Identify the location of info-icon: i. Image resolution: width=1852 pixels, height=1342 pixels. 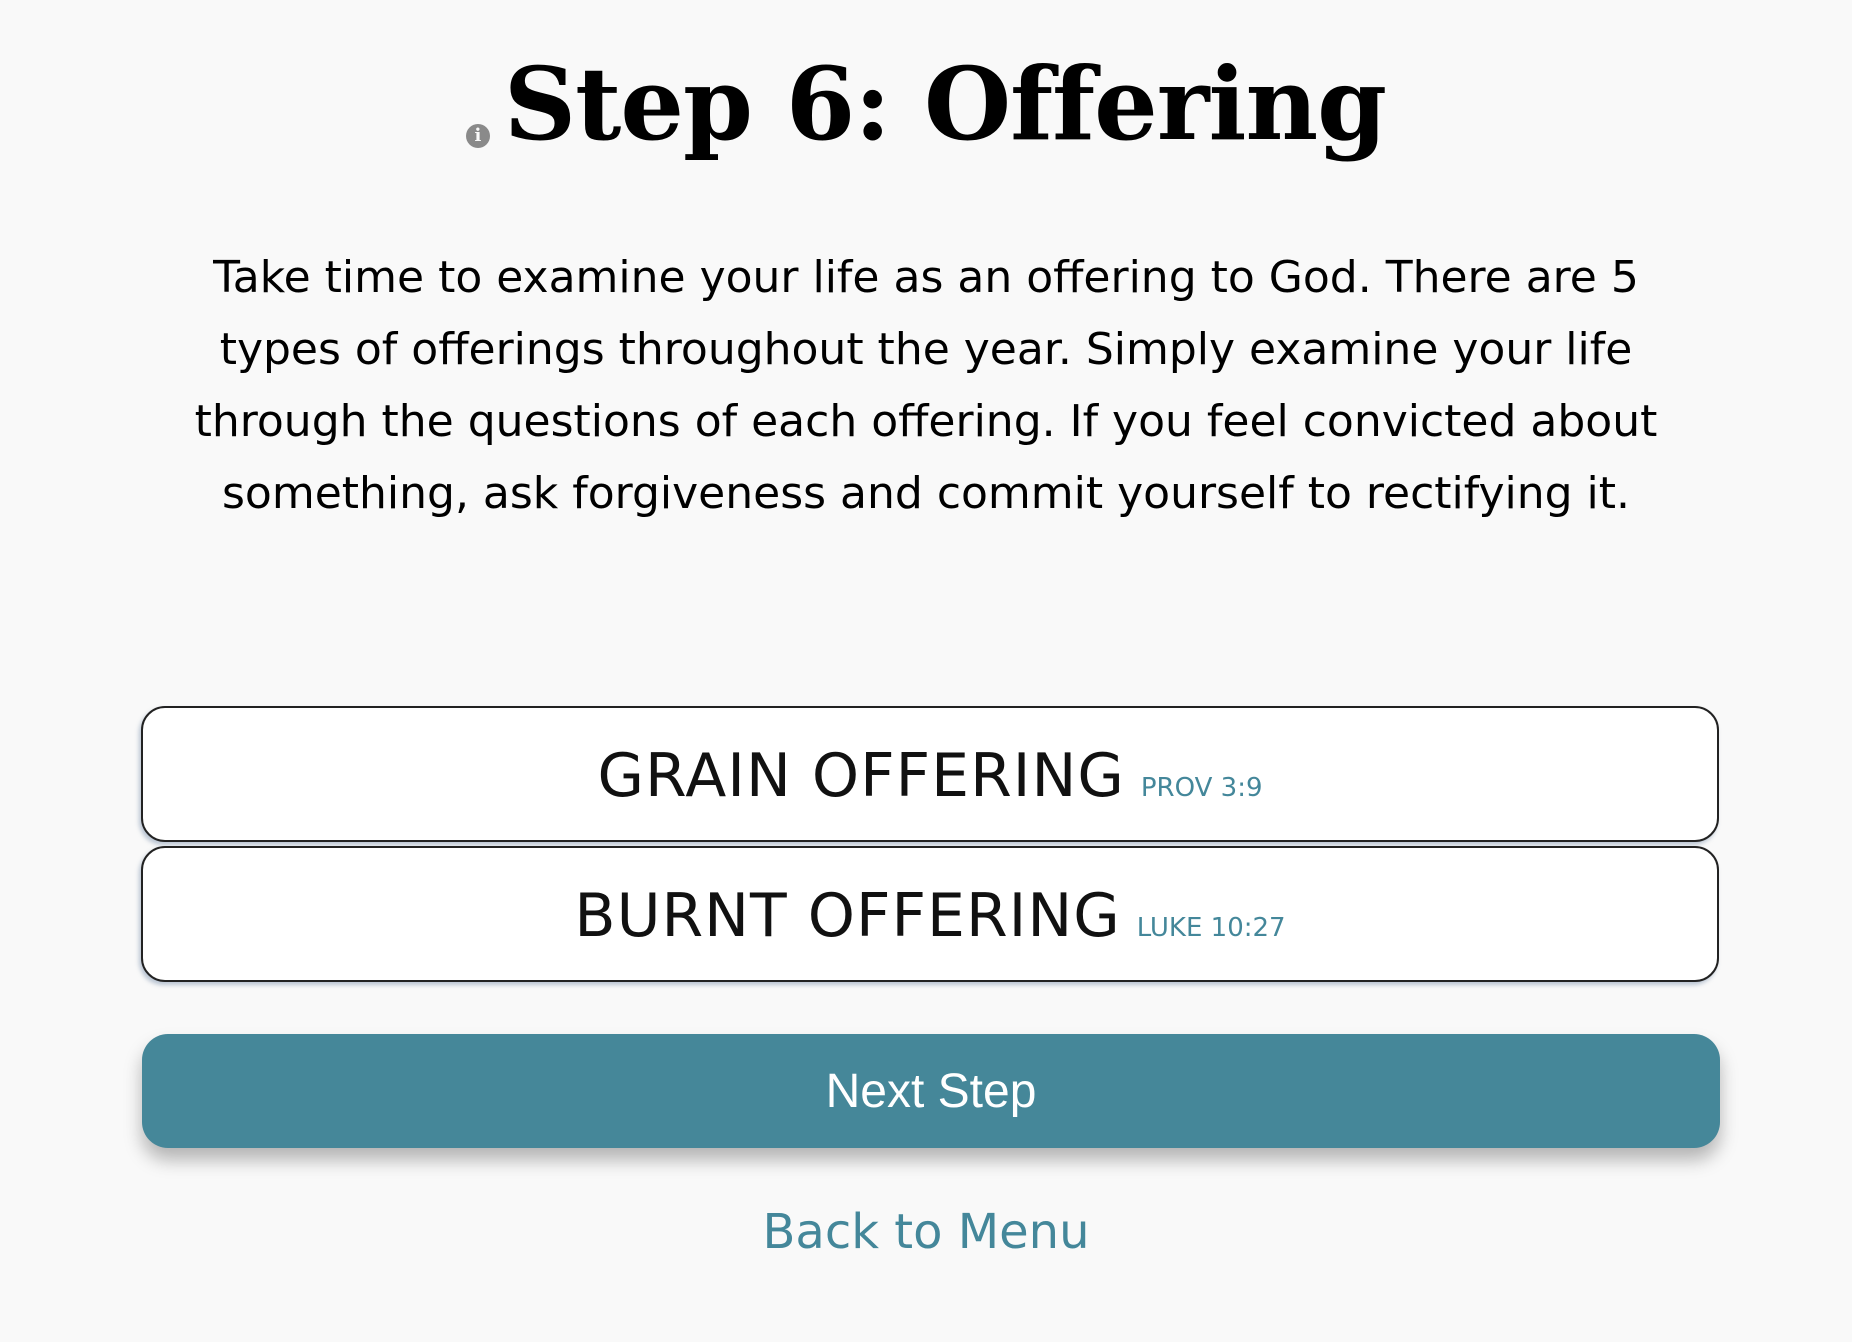
(477, 136).